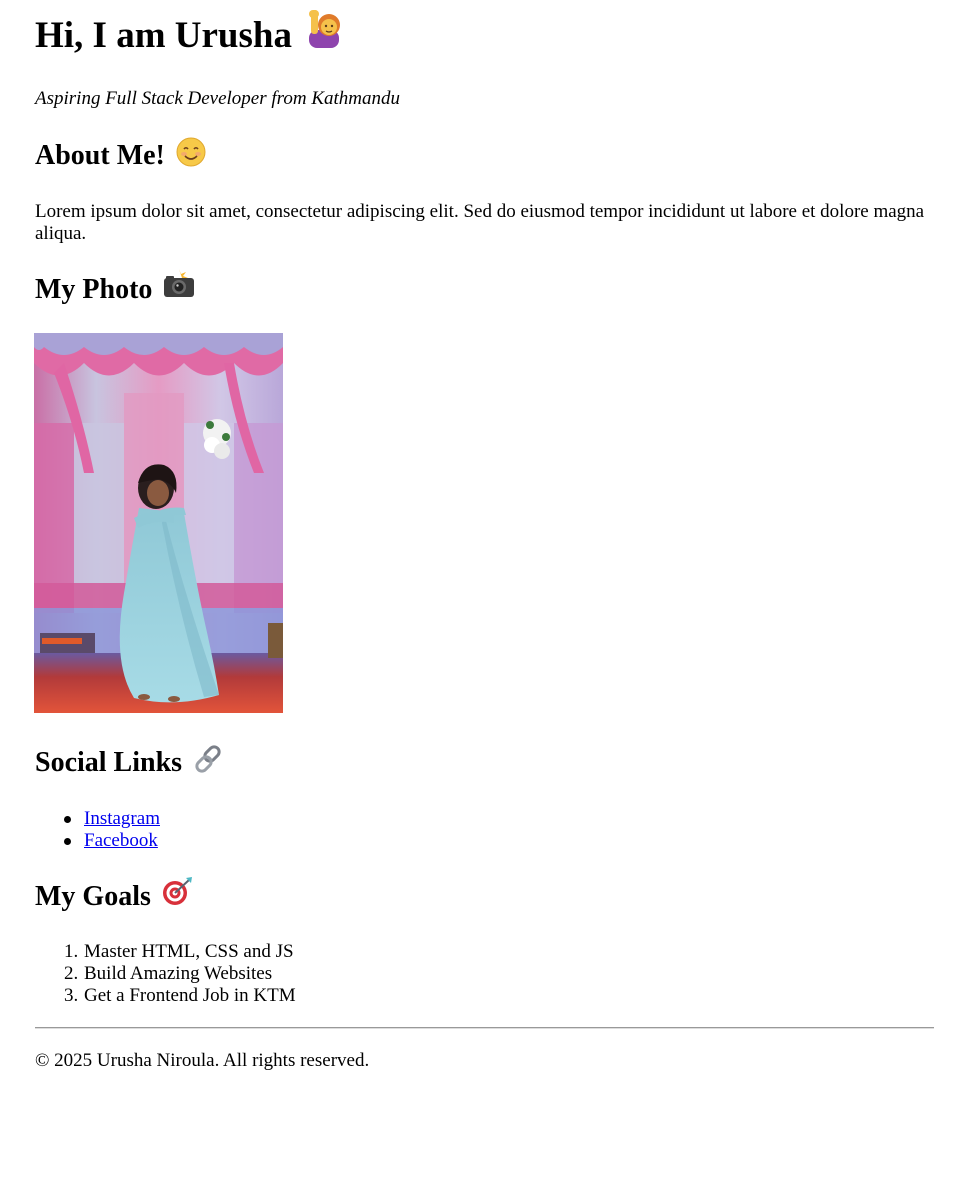  I want to click on facebook-link: Facebook, so click(121, 840).